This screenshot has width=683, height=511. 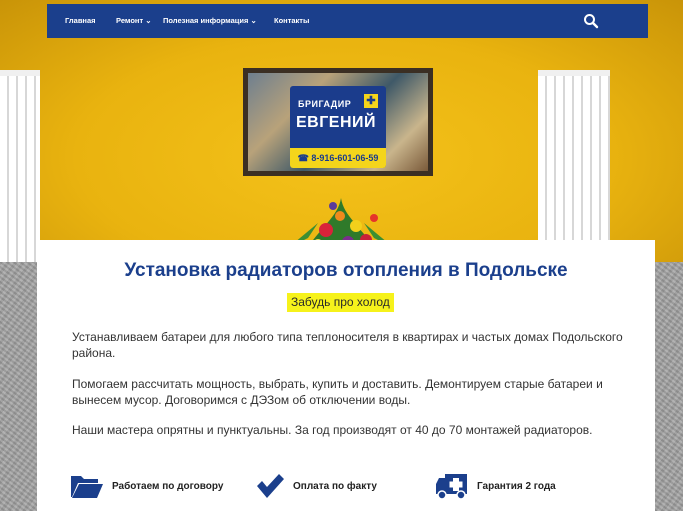 What do you see at coordinates (210, 21) in the screenshot?
I see `nav-item-useful-info: Полезная информация ⌄` at bounding box center [210, 21].